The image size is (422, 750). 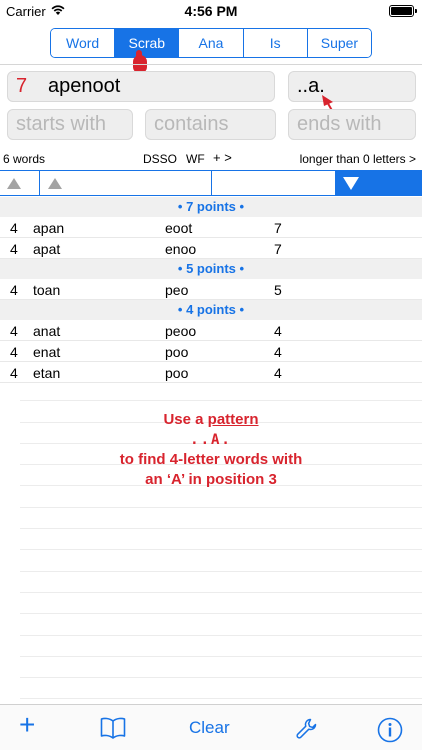 What do you see at coordinates (160, 159) in the screenshot?
I see `dictionary-button: DSSO` at bounding box center [160, 159].